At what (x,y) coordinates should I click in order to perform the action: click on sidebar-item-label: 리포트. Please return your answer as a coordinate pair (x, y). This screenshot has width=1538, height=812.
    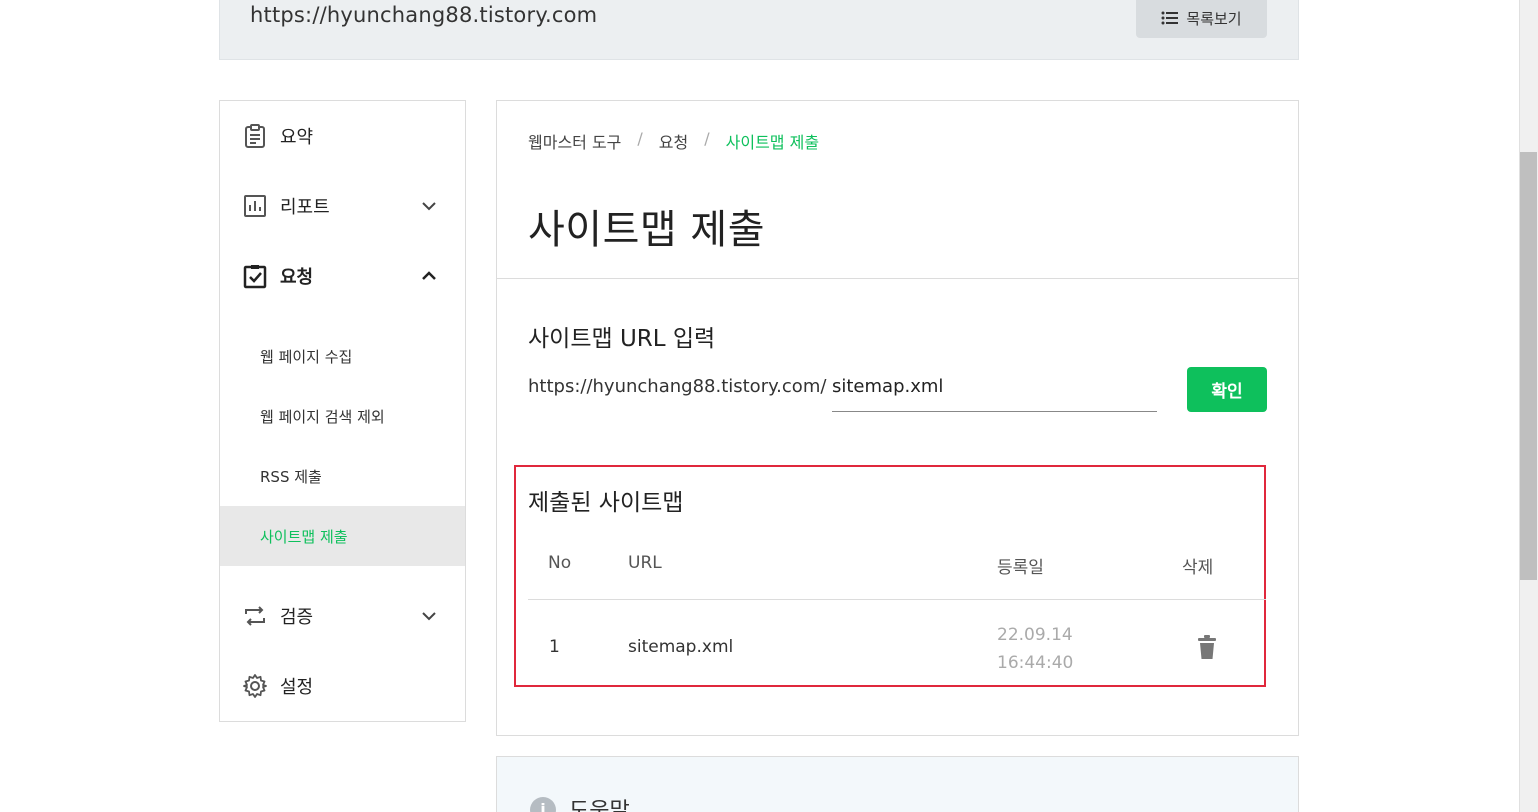
    Looking at the image, I should click on (305, 207).